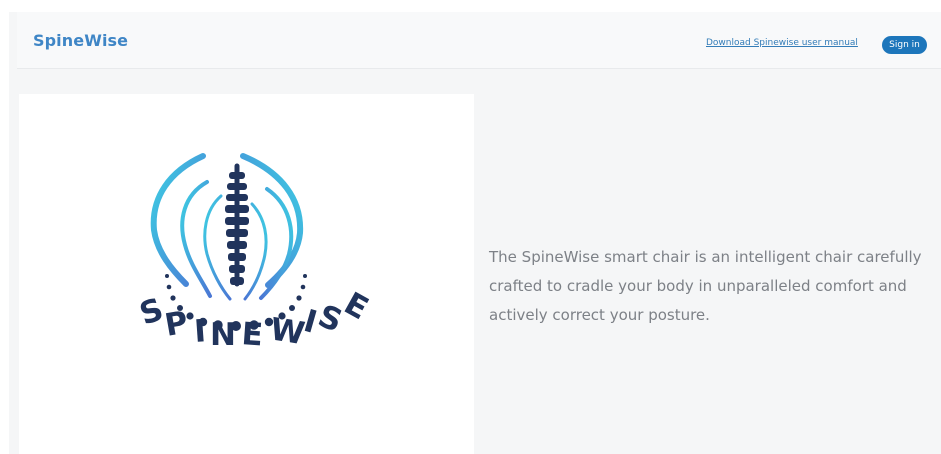 The height and width of the screenshot is (454, 941). What do you see at coordinates (252, 334) in the screenshot?
I see `logo-letter-e1: E` at bounding box center [252, 334].